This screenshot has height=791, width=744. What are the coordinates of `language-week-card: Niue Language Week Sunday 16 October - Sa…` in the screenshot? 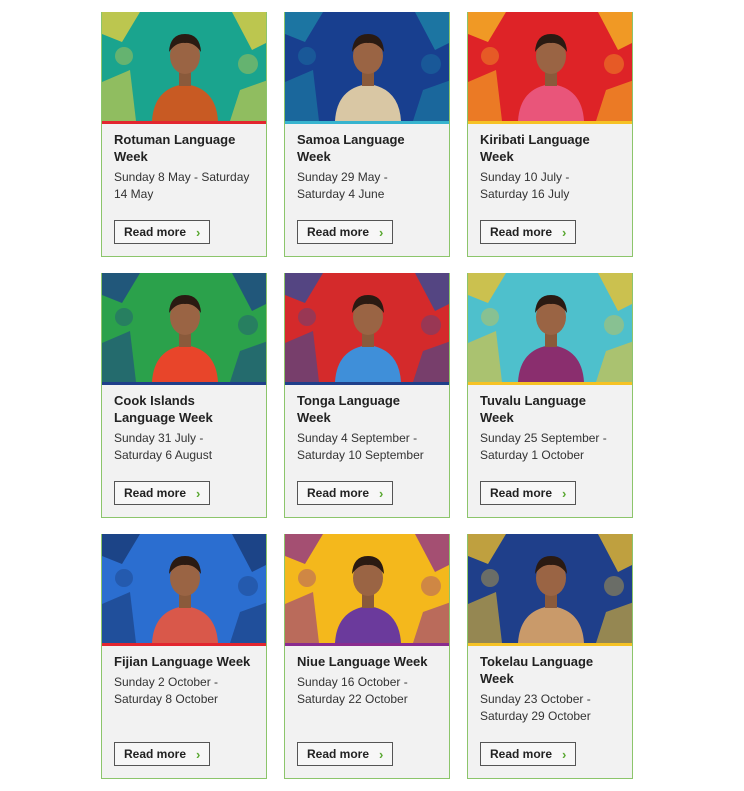 It's located at (367, 656).